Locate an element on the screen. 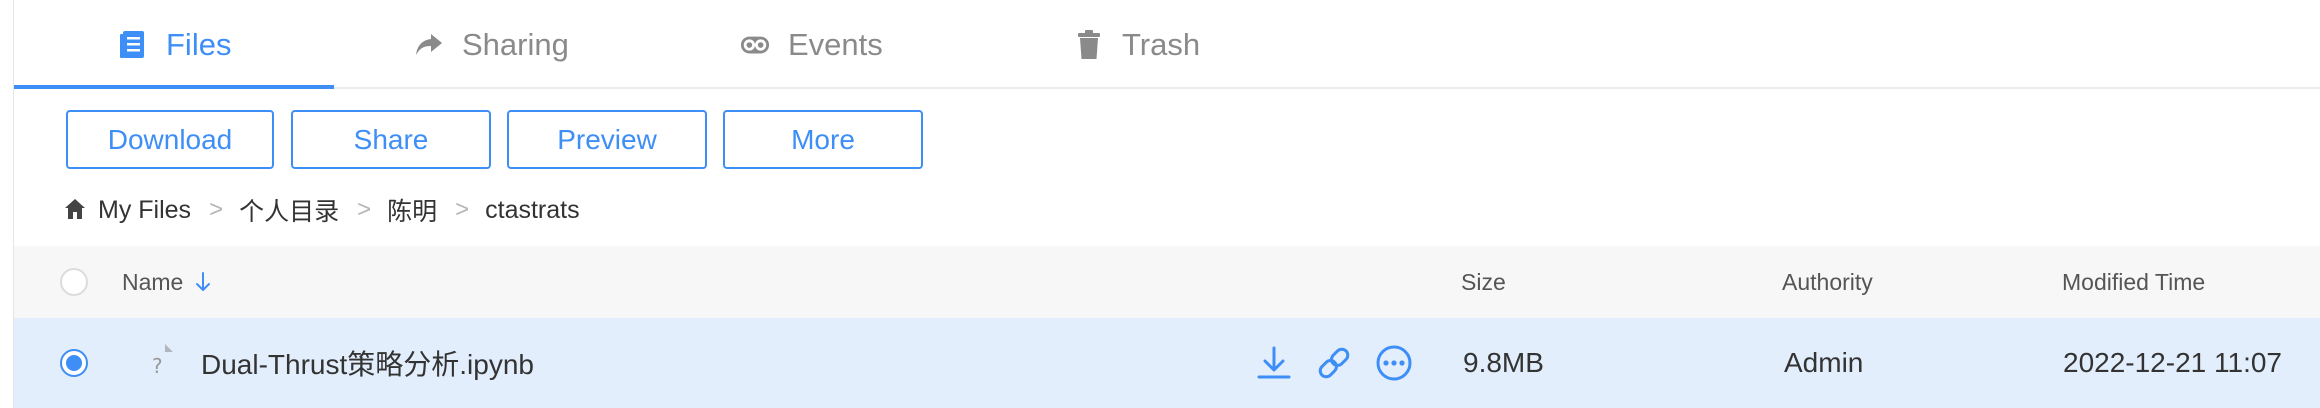 The image size is (2320, 408). row-select-cell is located at coordinates (74, 363).